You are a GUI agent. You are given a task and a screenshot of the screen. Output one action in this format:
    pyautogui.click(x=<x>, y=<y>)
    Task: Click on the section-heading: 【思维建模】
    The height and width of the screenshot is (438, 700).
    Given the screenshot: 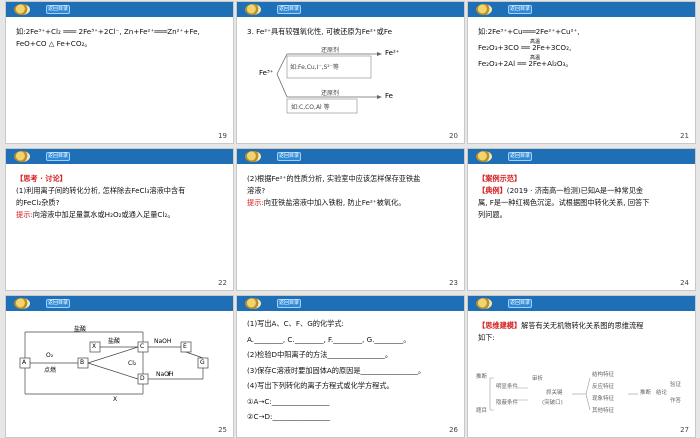 What is the action you would take?
    pyautogui.click(x=500, y=325)
    